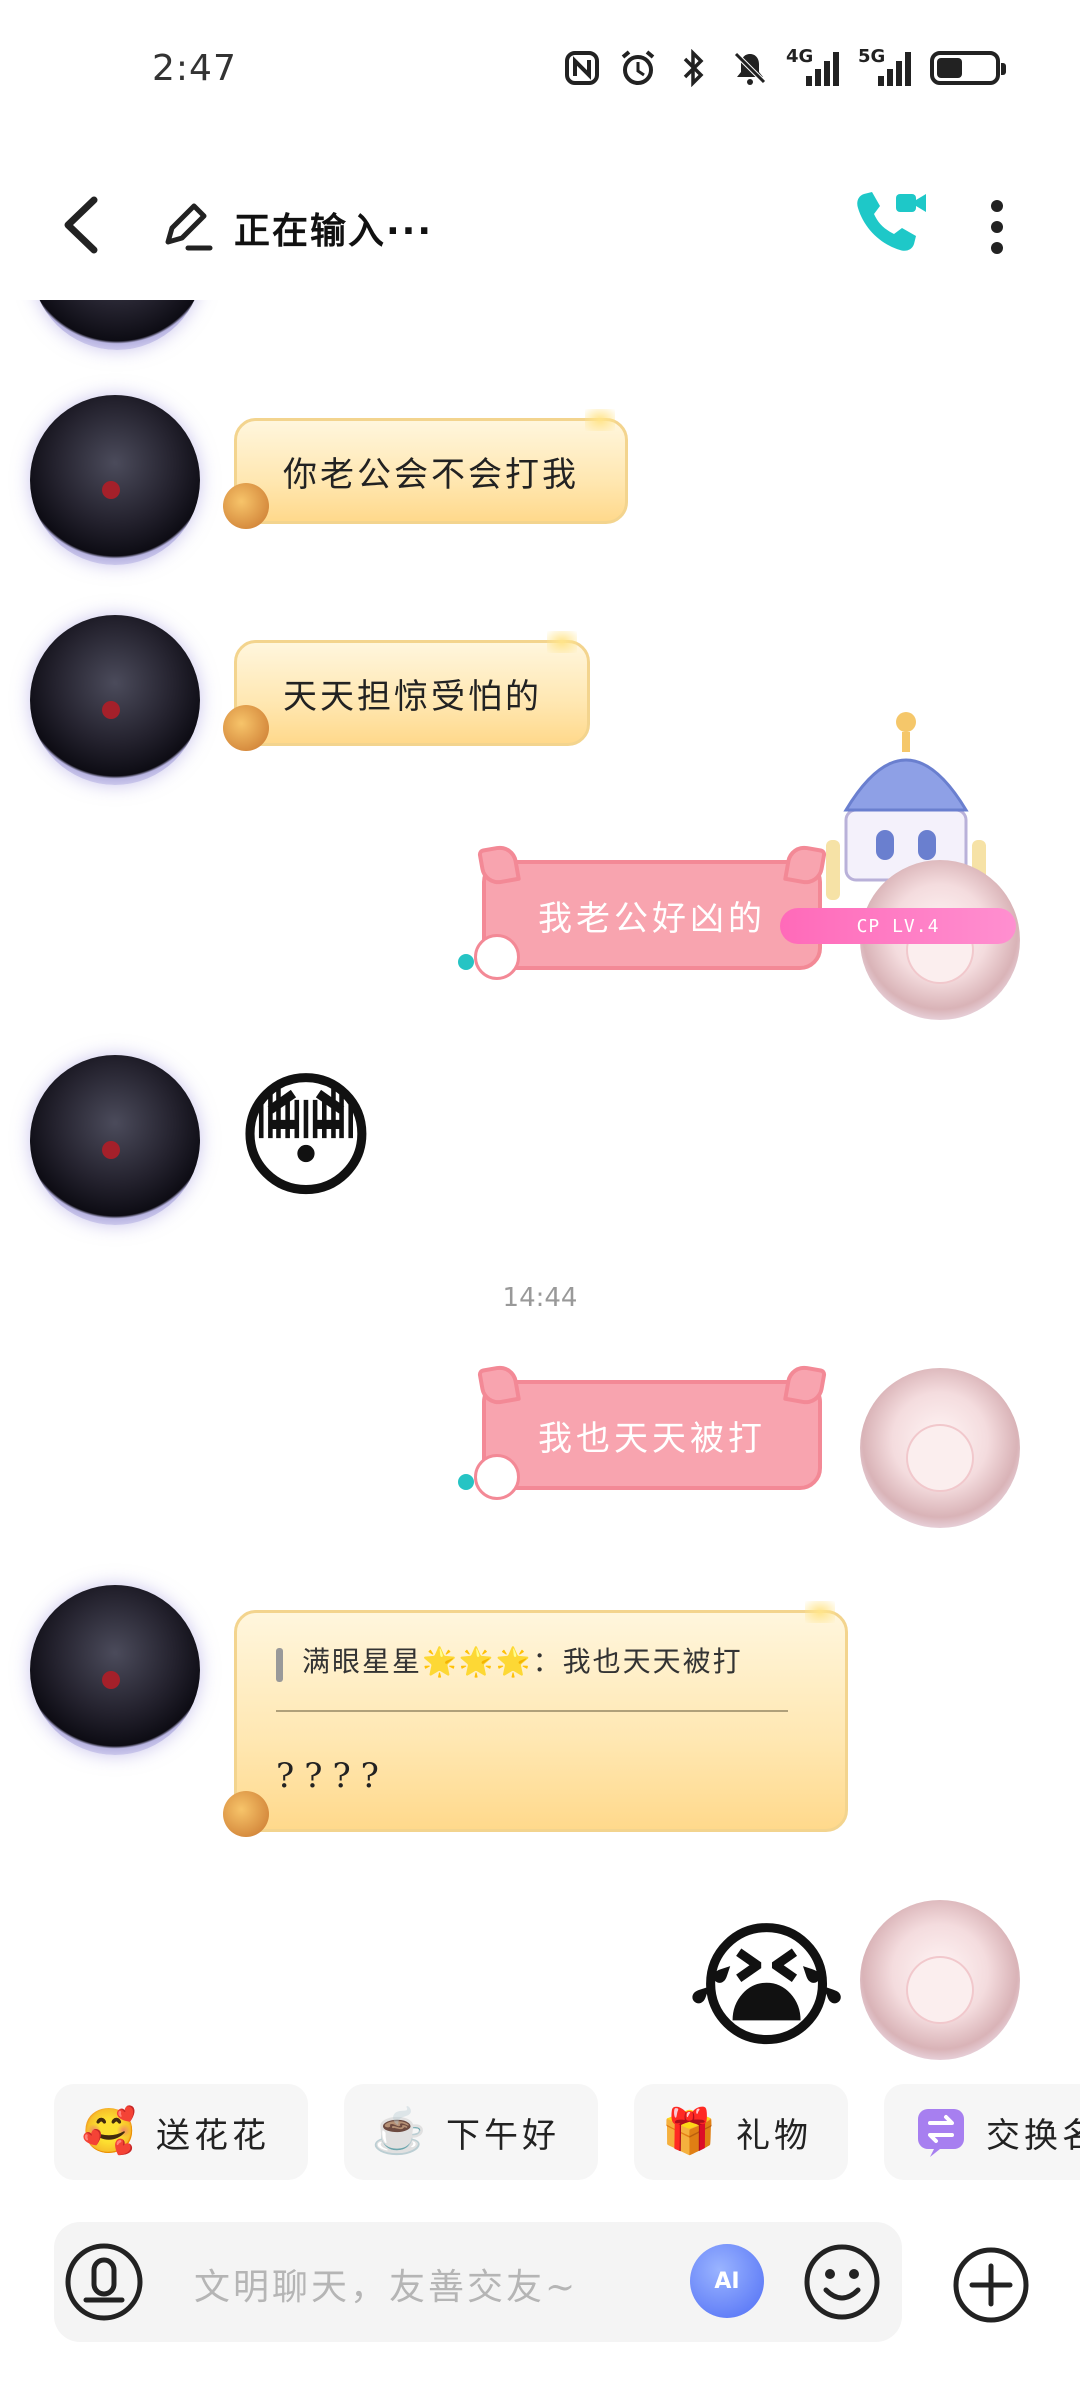  I want to click on message-input: 文明聊天，友善交友~, so click(386, 2284).